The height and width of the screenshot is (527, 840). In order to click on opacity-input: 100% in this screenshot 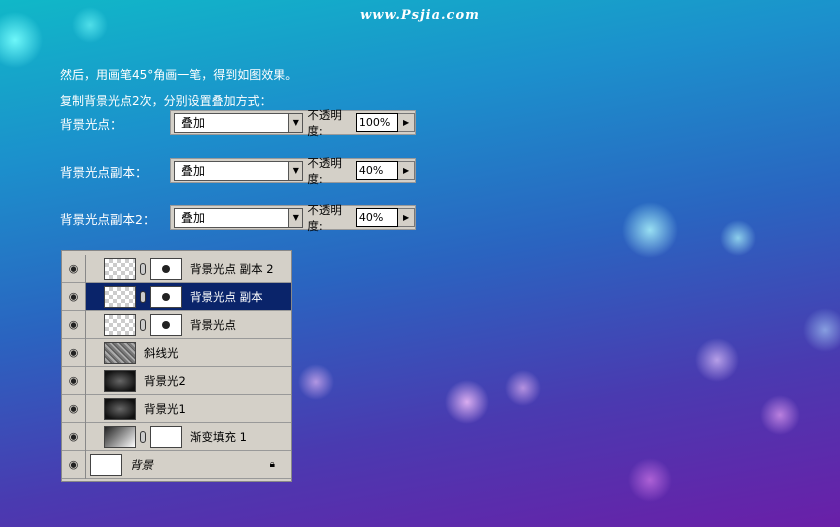, I will do `click(377, 122)`.